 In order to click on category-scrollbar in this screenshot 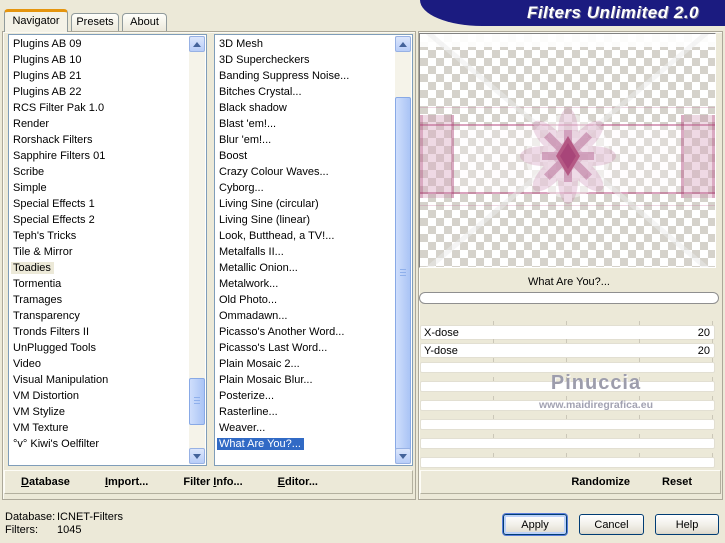, I will do `click(197, 250)`.